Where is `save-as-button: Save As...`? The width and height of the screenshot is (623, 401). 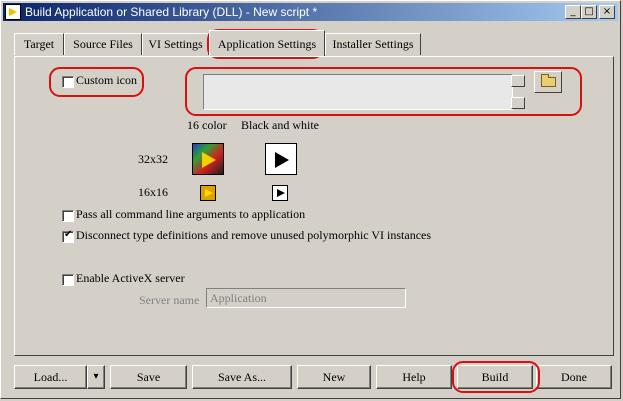 save-as-button: Save As... is located at coordinates (242, 377).